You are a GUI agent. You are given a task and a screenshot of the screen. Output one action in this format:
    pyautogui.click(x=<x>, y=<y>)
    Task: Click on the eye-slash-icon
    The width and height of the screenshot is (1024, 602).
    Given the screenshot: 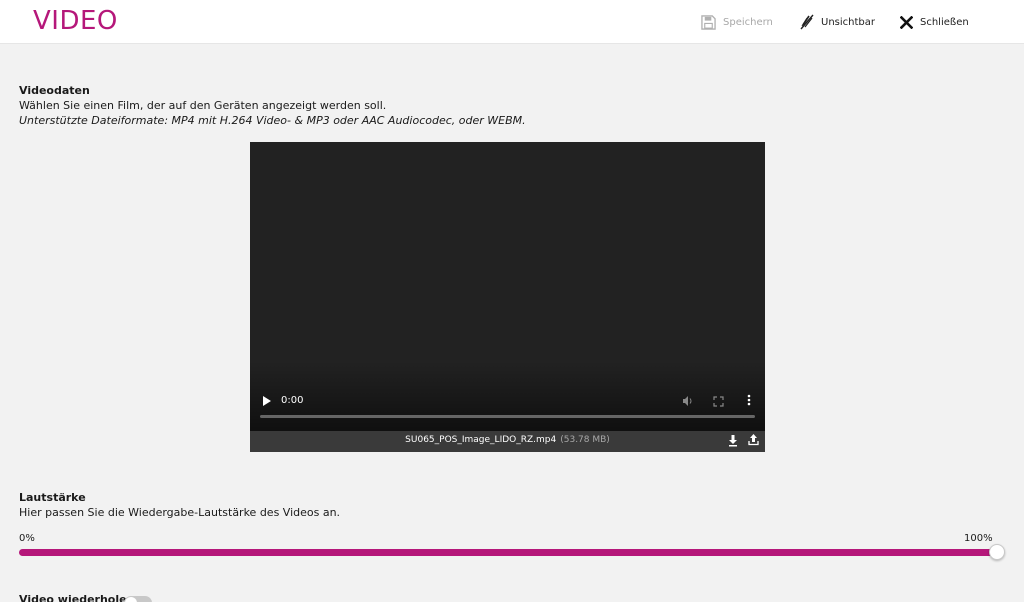 What is the action you would take?
    pyautogui.click(x=807, y=22)
    